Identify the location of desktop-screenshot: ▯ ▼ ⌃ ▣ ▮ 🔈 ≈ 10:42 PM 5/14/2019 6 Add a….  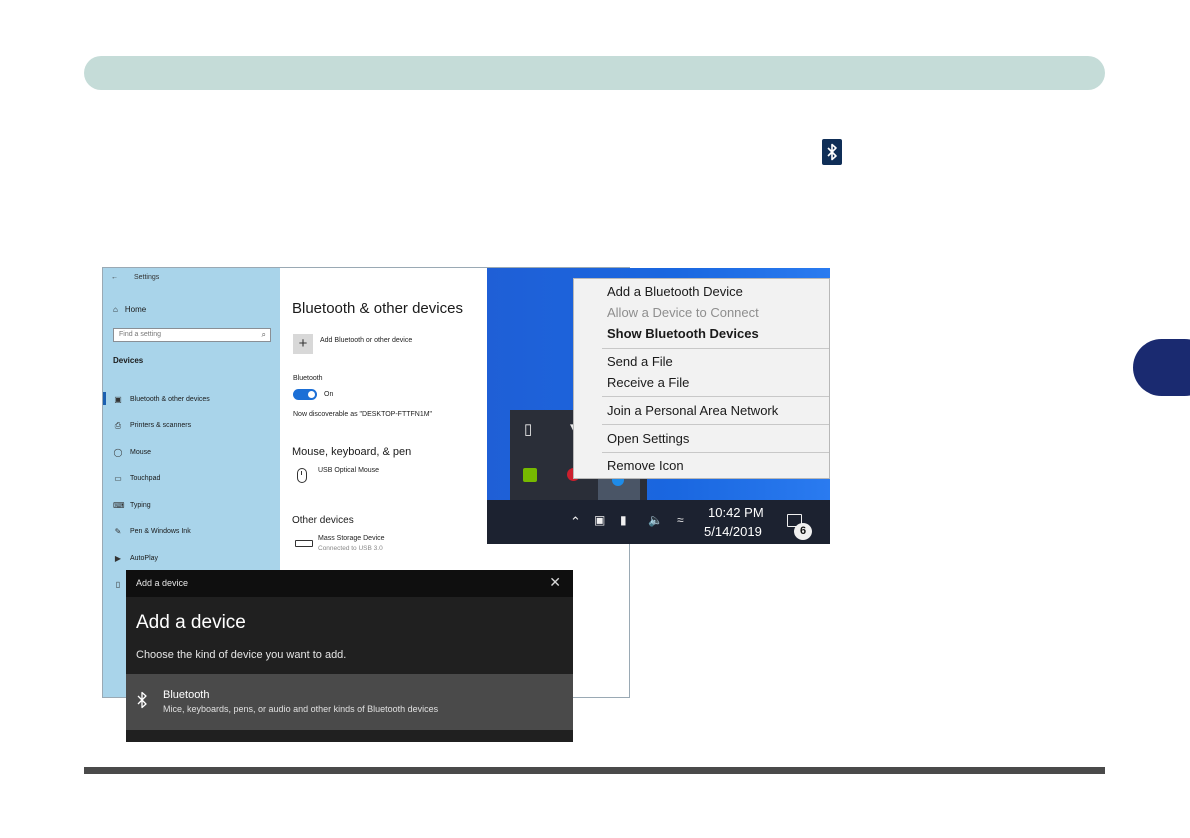
(658, 406).